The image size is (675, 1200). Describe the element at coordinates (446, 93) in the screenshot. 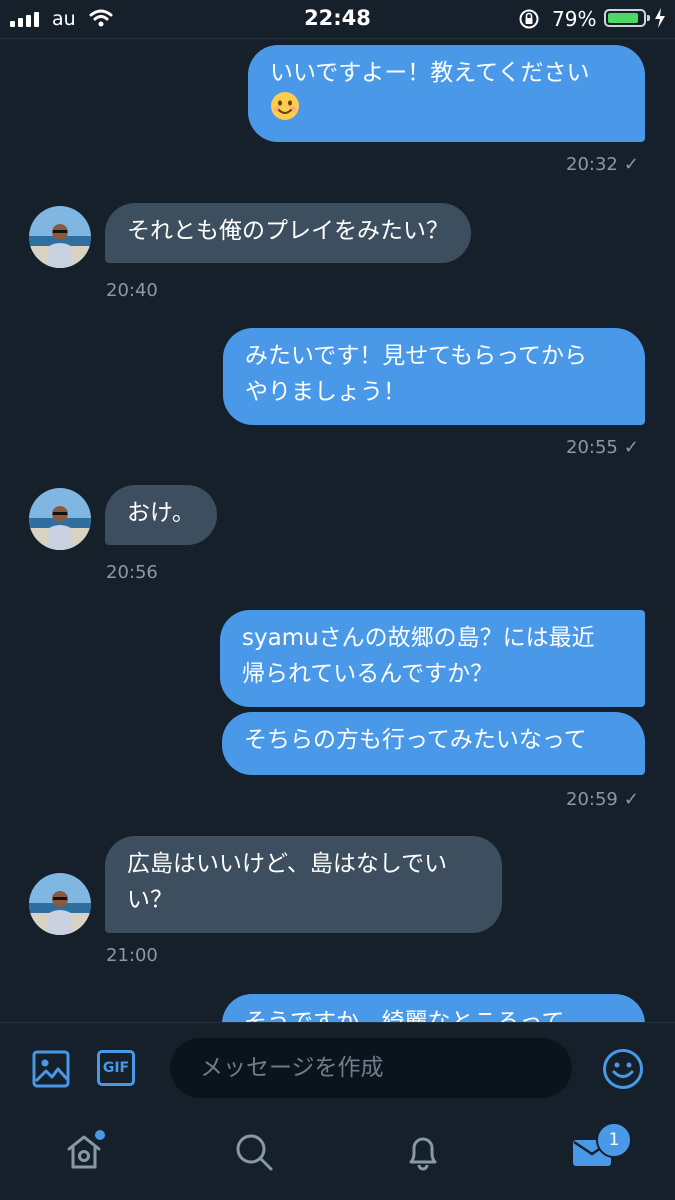

I see `sent-message-bubble: いいですよー！教えてください` at that location.